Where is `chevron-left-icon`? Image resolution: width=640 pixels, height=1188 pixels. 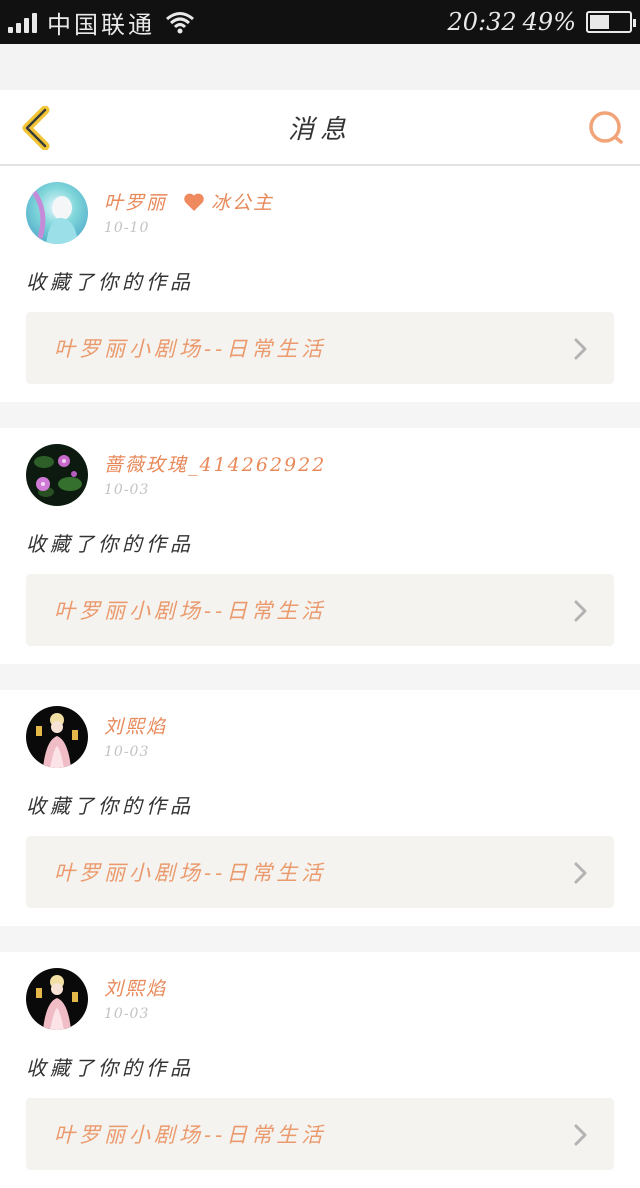
chevron-left-icon is located at coordinates (36, 128).